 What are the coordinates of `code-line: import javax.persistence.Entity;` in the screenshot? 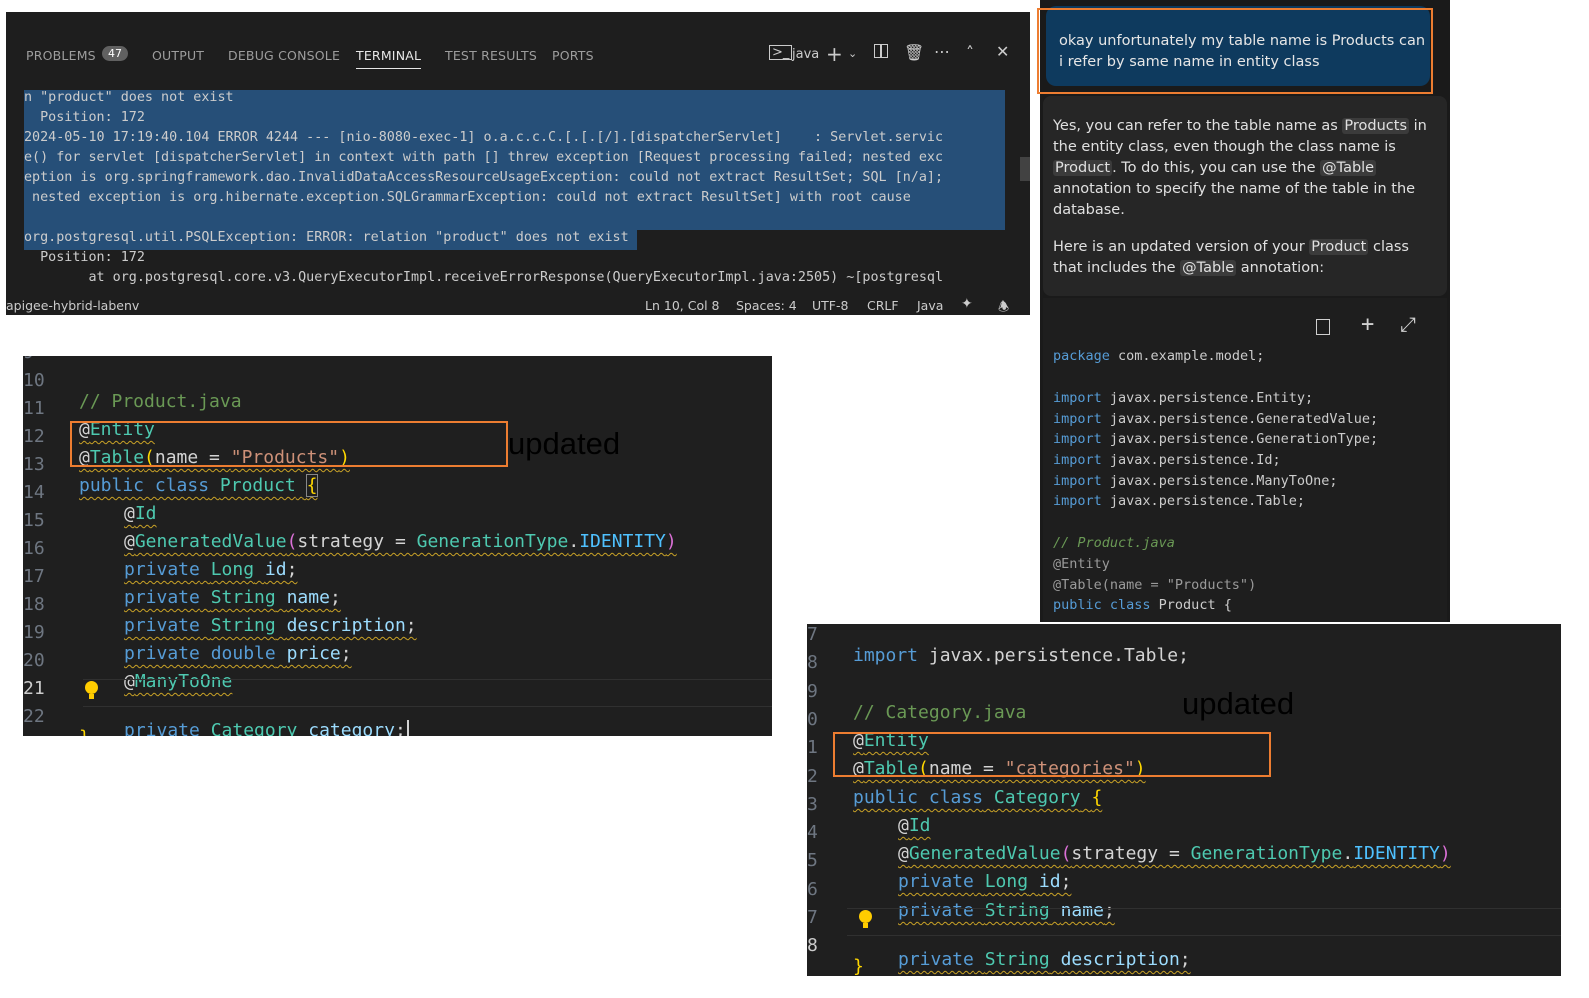 It's located at (1183, 398).